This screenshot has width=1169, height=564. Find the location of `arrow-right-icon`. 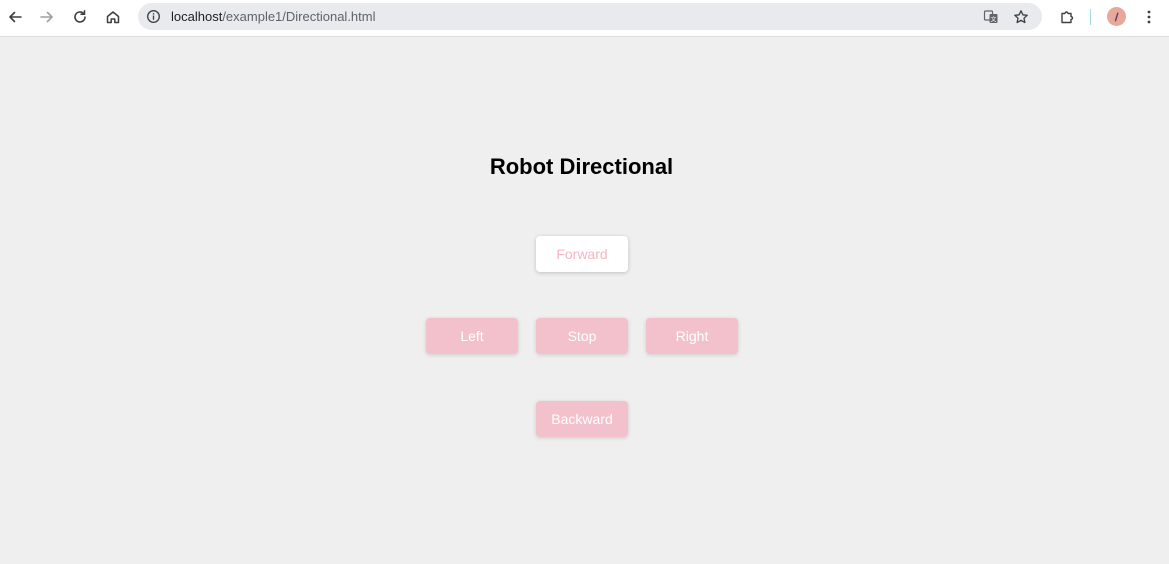

arrow-right-icon is located at coordinates (46, 17).